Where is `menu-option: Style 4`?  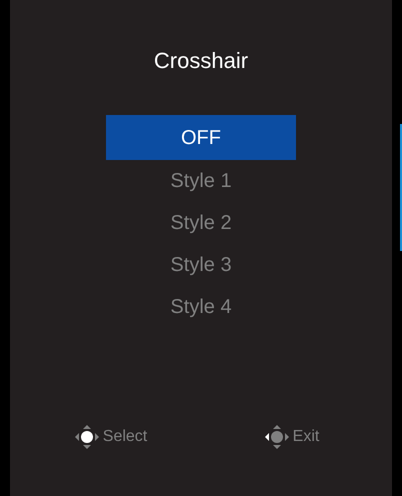 menu-option: Style 4 is located at coordinates (201, 307).